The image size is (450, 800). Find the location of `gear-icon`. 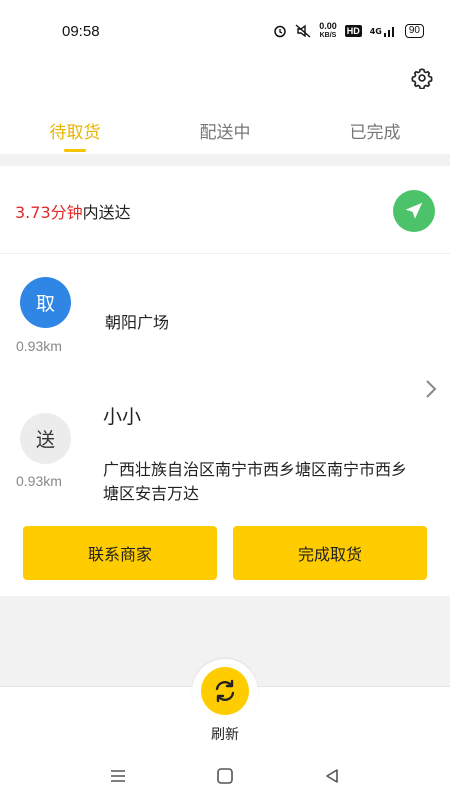

gear-icon is located at coordinates (422, 78).